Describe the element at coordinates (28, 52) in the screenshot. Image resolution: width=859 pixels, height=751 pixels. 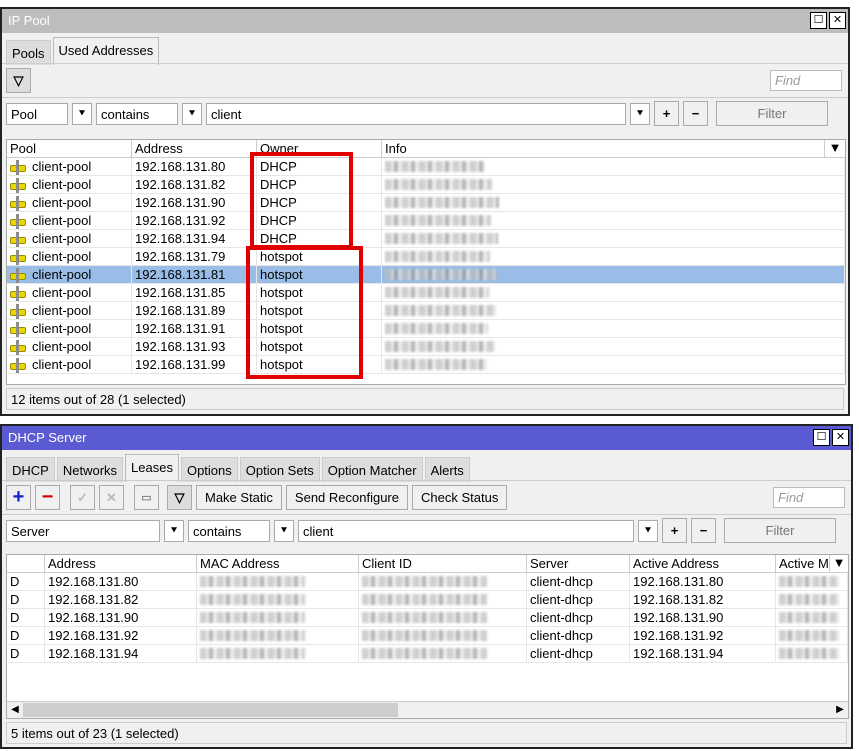
I see `tab-pools: Pools` at that location.